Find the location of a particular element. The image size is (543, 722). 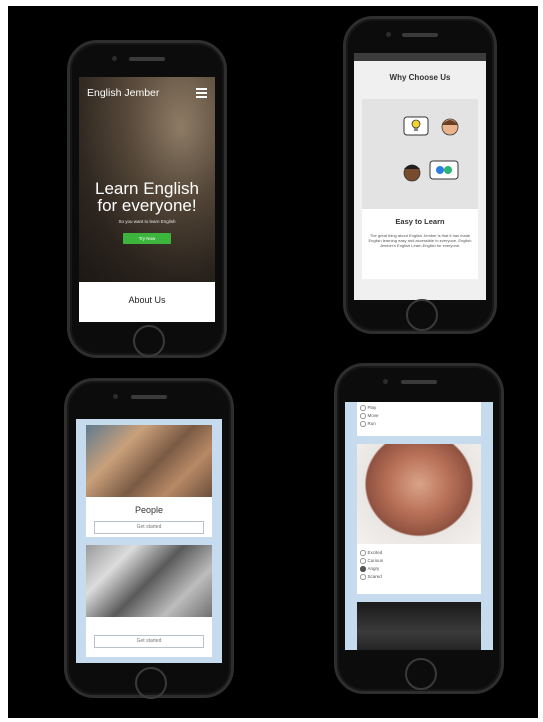

card-title: People is located at coordinates (149, 510).